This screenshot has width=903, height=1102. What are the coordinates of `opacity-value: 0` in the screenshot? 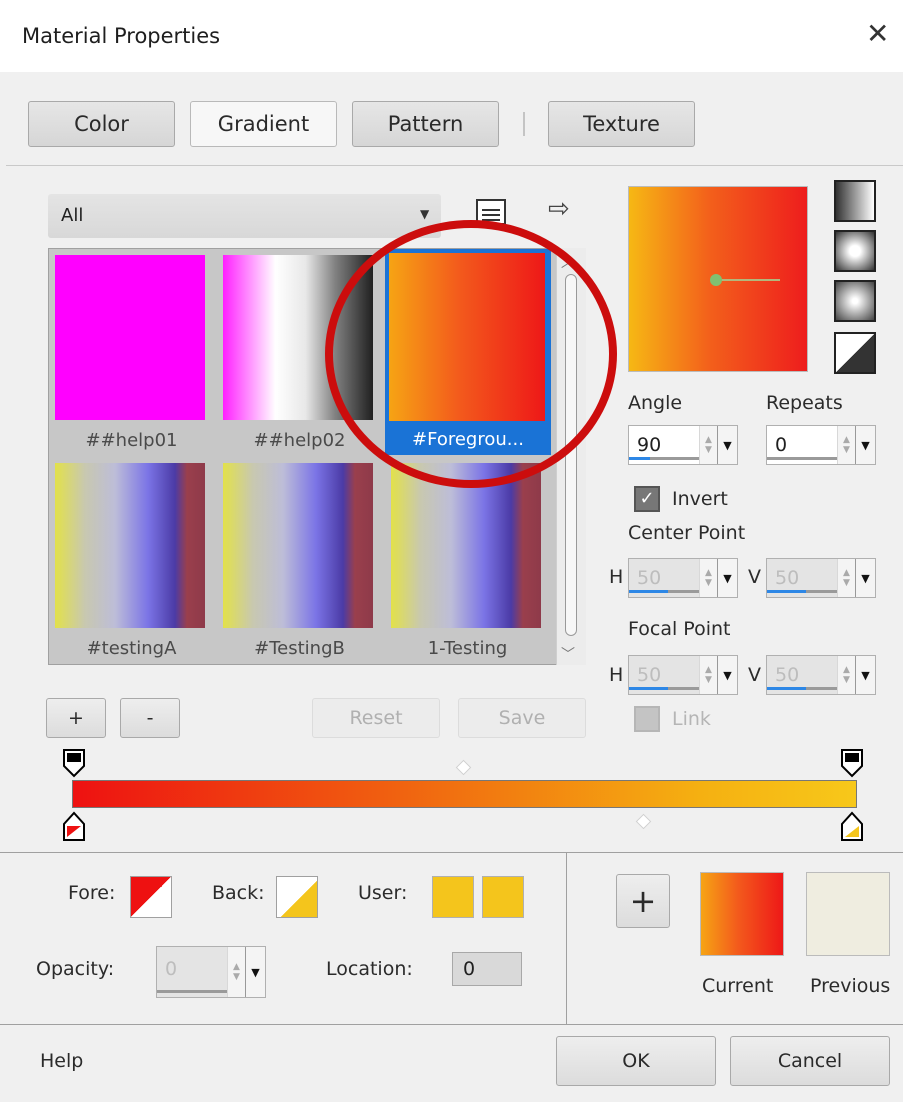 It's located at (171, 969).